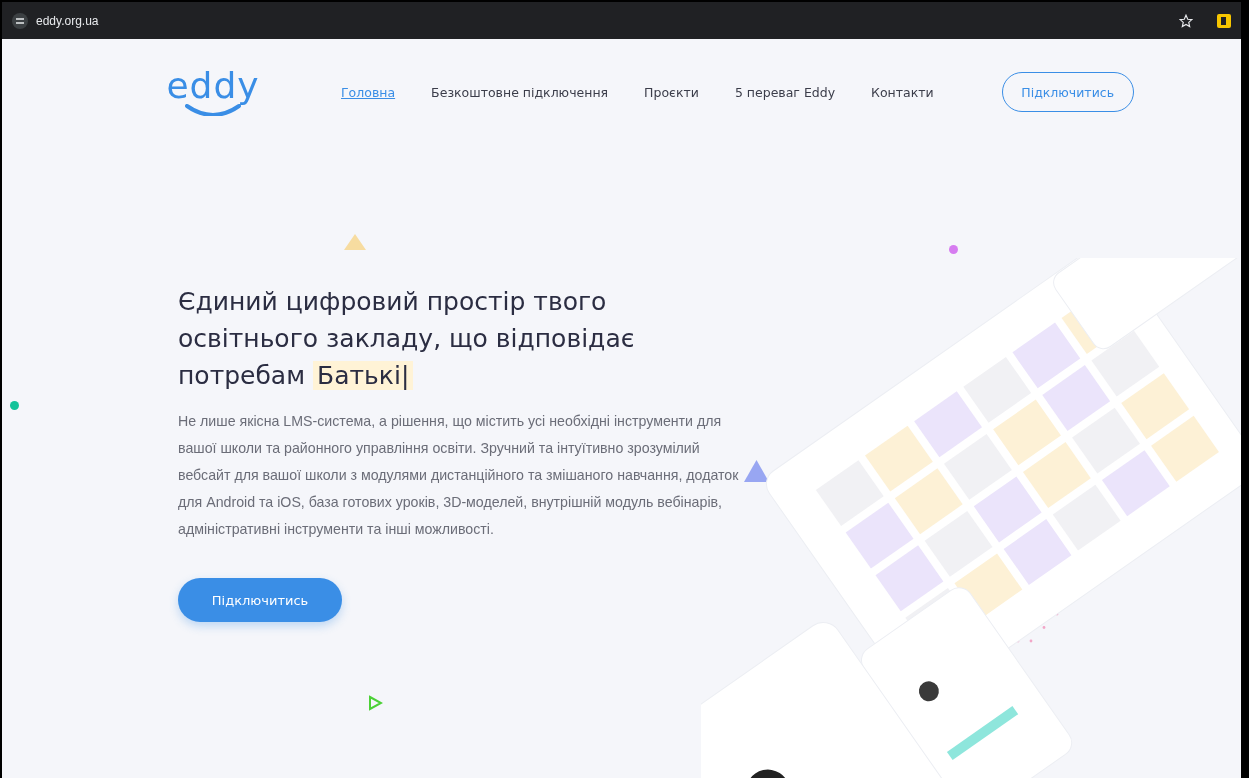 The width and height of the screenshot is (1249, 778). What do you see at coordinates (213, 110) in the screenshot?
I see `smile-curve-icon` at bounding box center [213, 110].